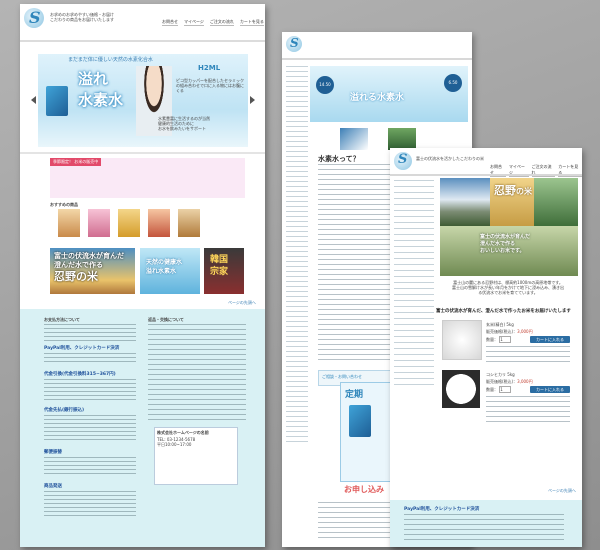 The image size is (600, 550). What do you see at coordinates (64, 204) in the screenshot?
I see `recommend-label: おすすめの商品` at bounding box center [64, 204].